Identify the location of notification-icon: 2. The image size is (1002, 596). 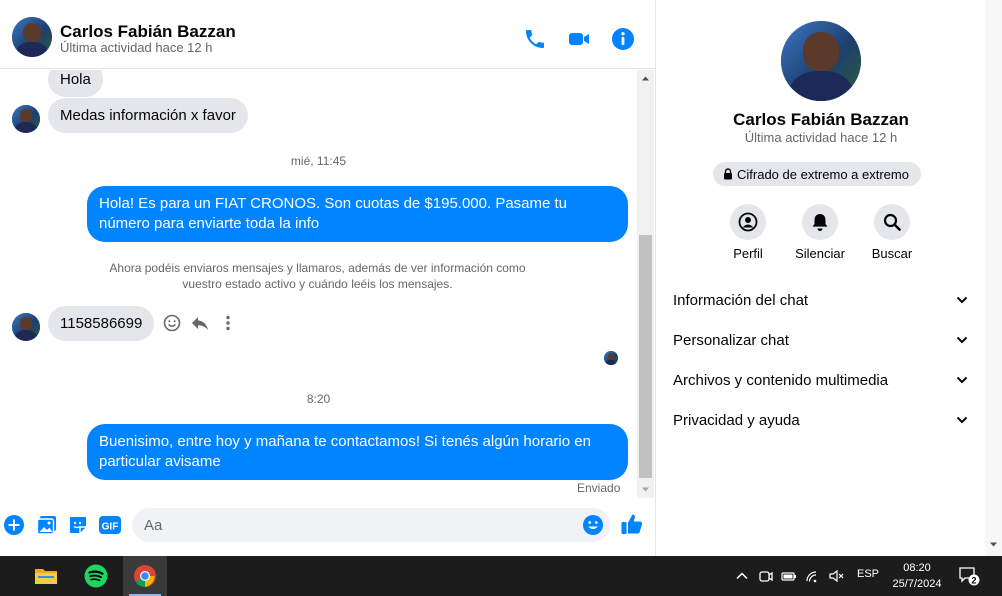
(969, 576).